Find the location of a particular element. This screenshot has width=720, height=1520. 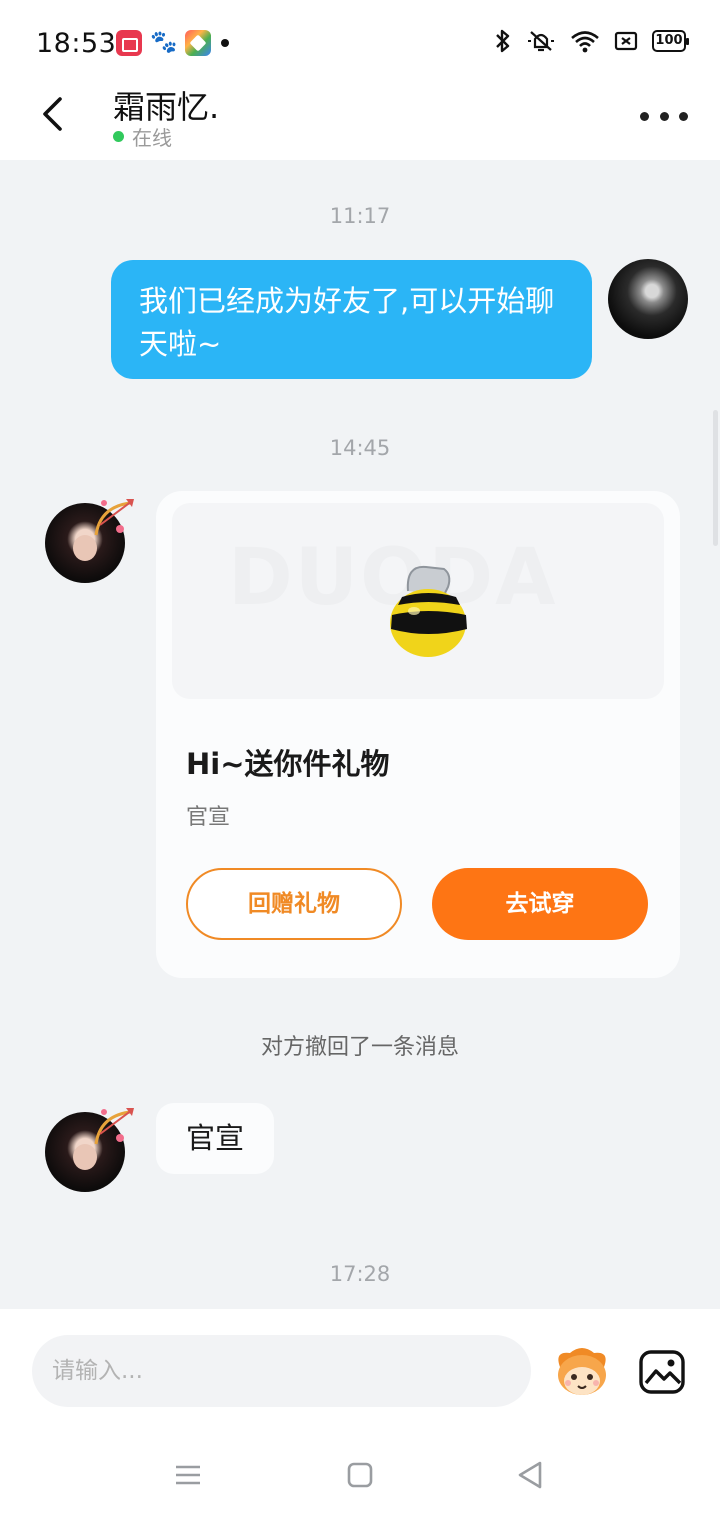

nav-home-button is located at coordinates (360, 1475).